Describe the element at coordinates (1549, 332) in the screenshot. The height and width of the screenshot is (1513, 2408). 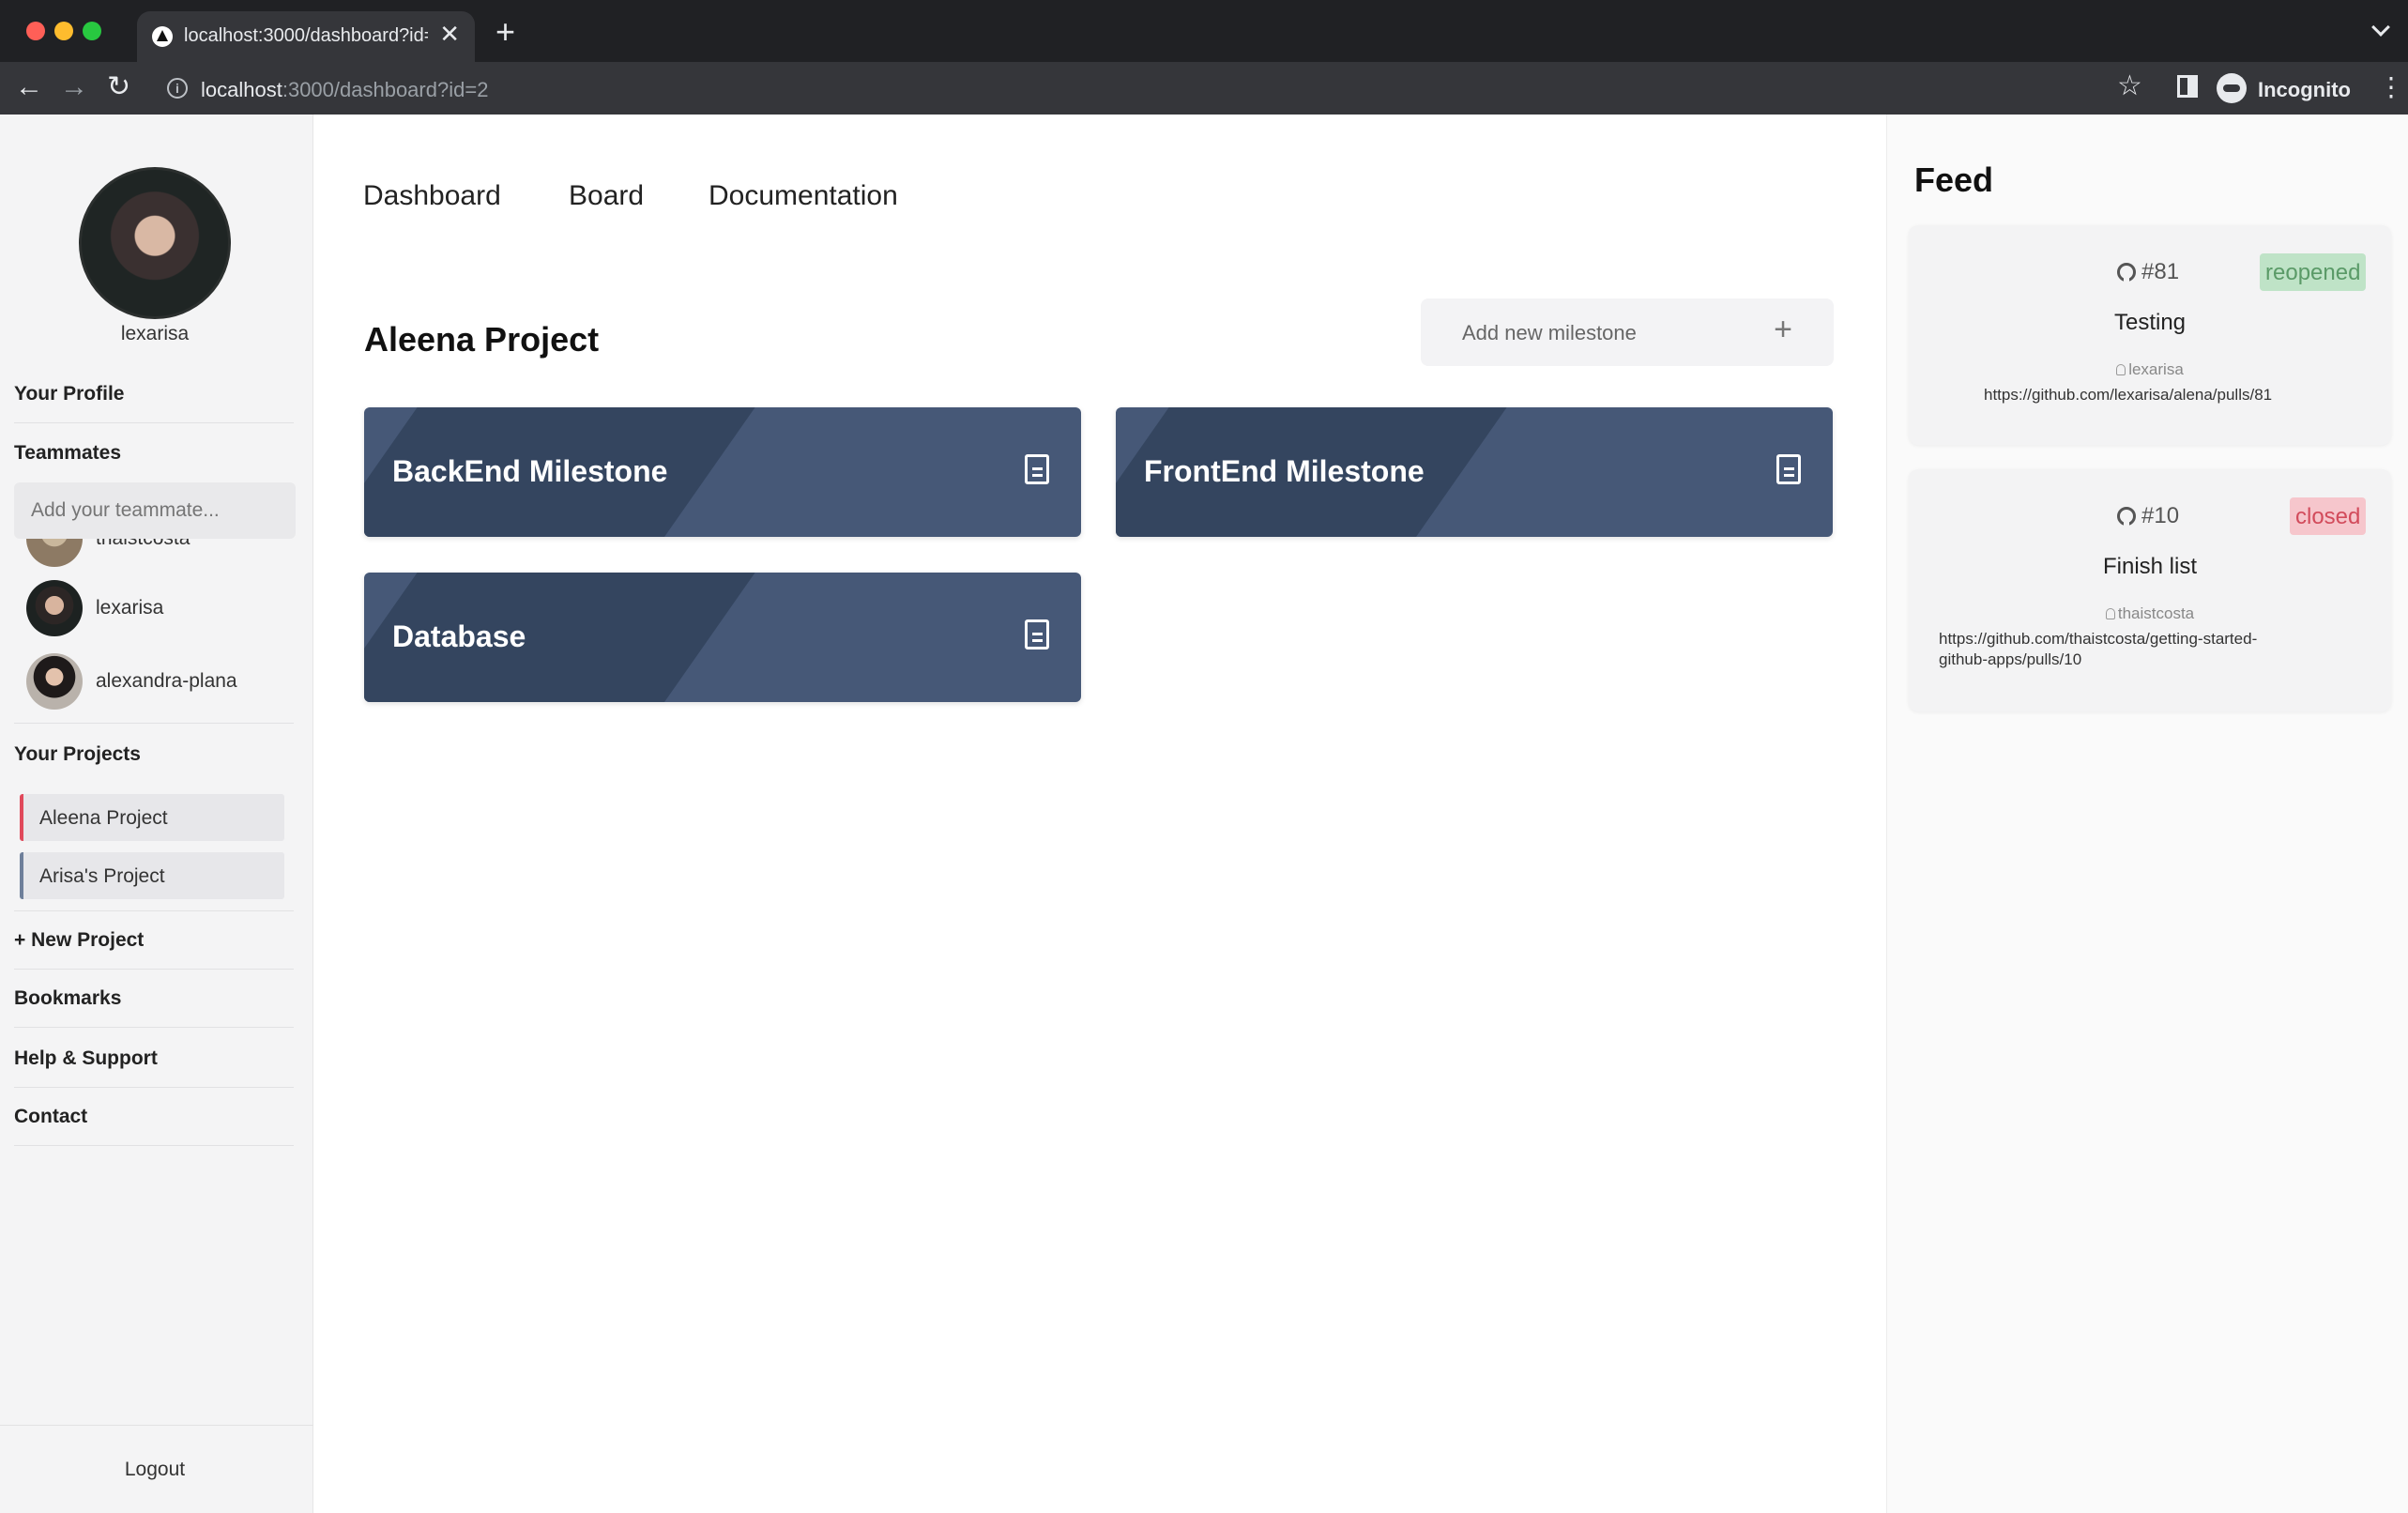
I see `add-milestone-label: Add new milestone` at that location.